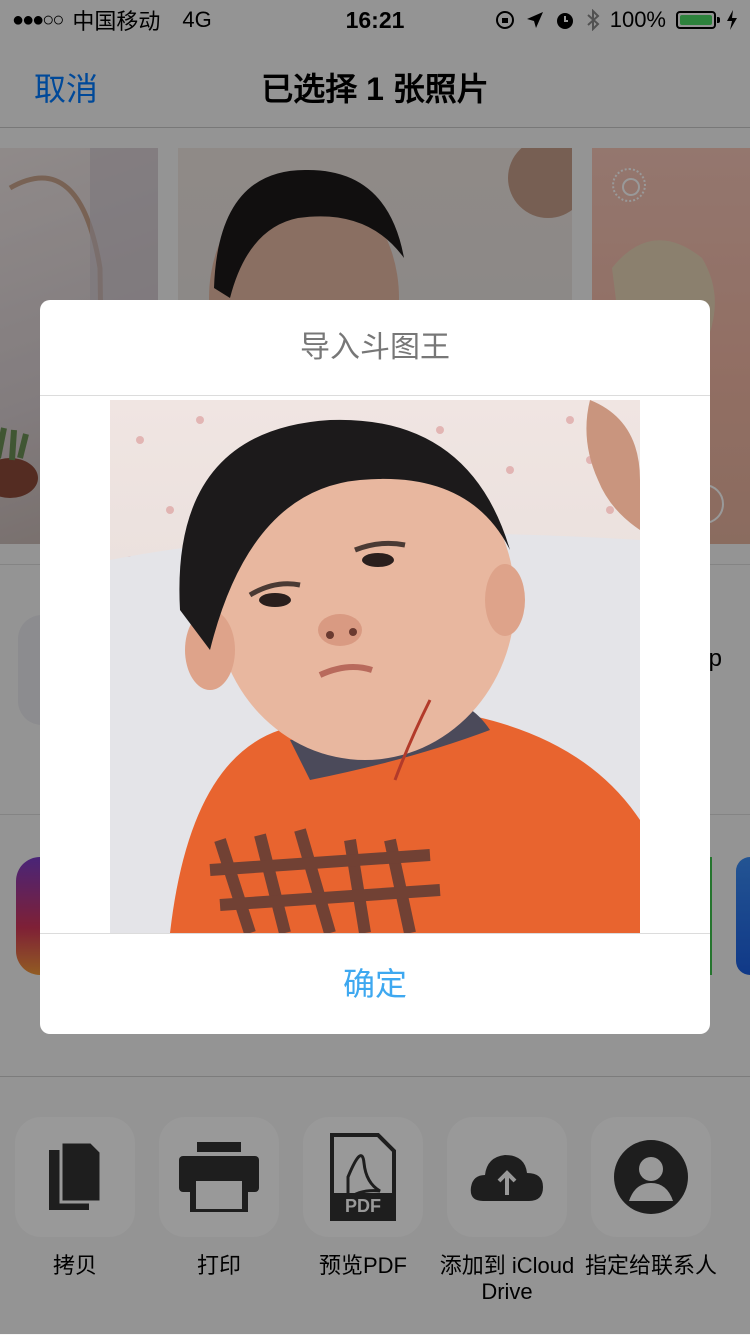 This screenshot has height=1335, width=750. Describe the element at coordinates (375, 348) in the screenshot. I see `dialog-title: 导入斗图王` at that location.